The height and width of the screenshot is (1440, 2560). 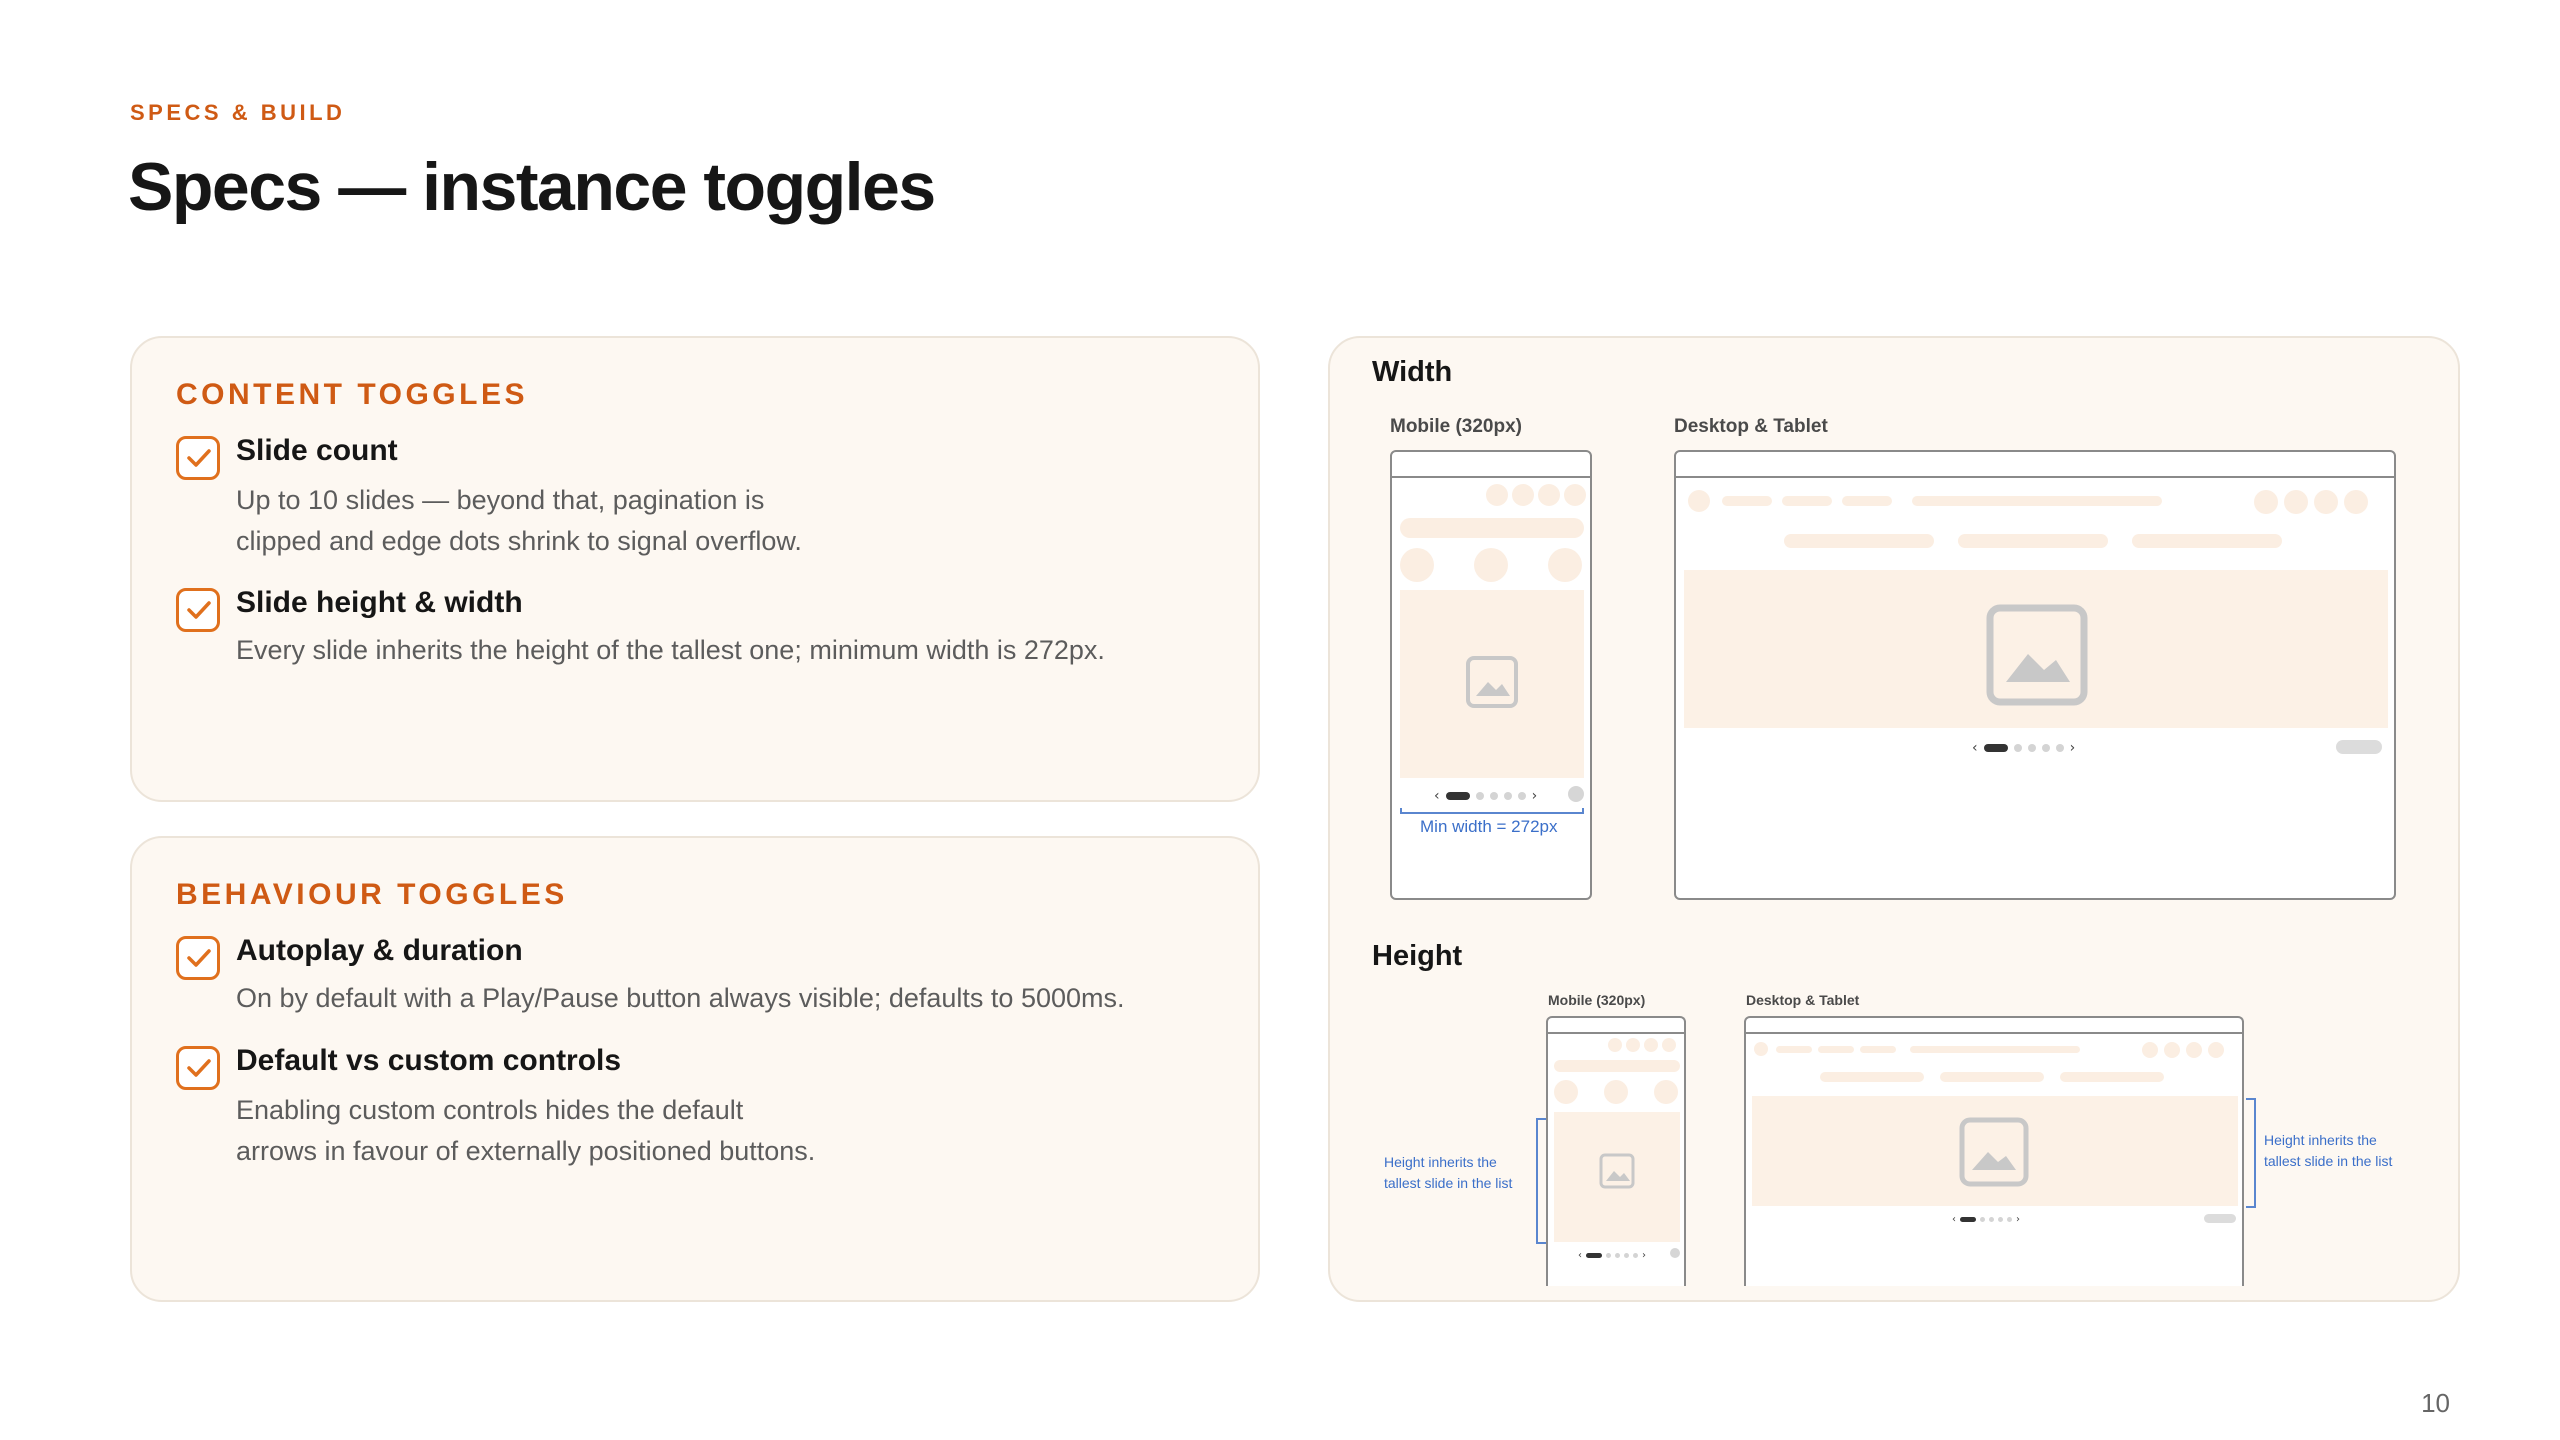 I want to click on toggle-title: Autoplay & duration, so click(x=379, y=950).